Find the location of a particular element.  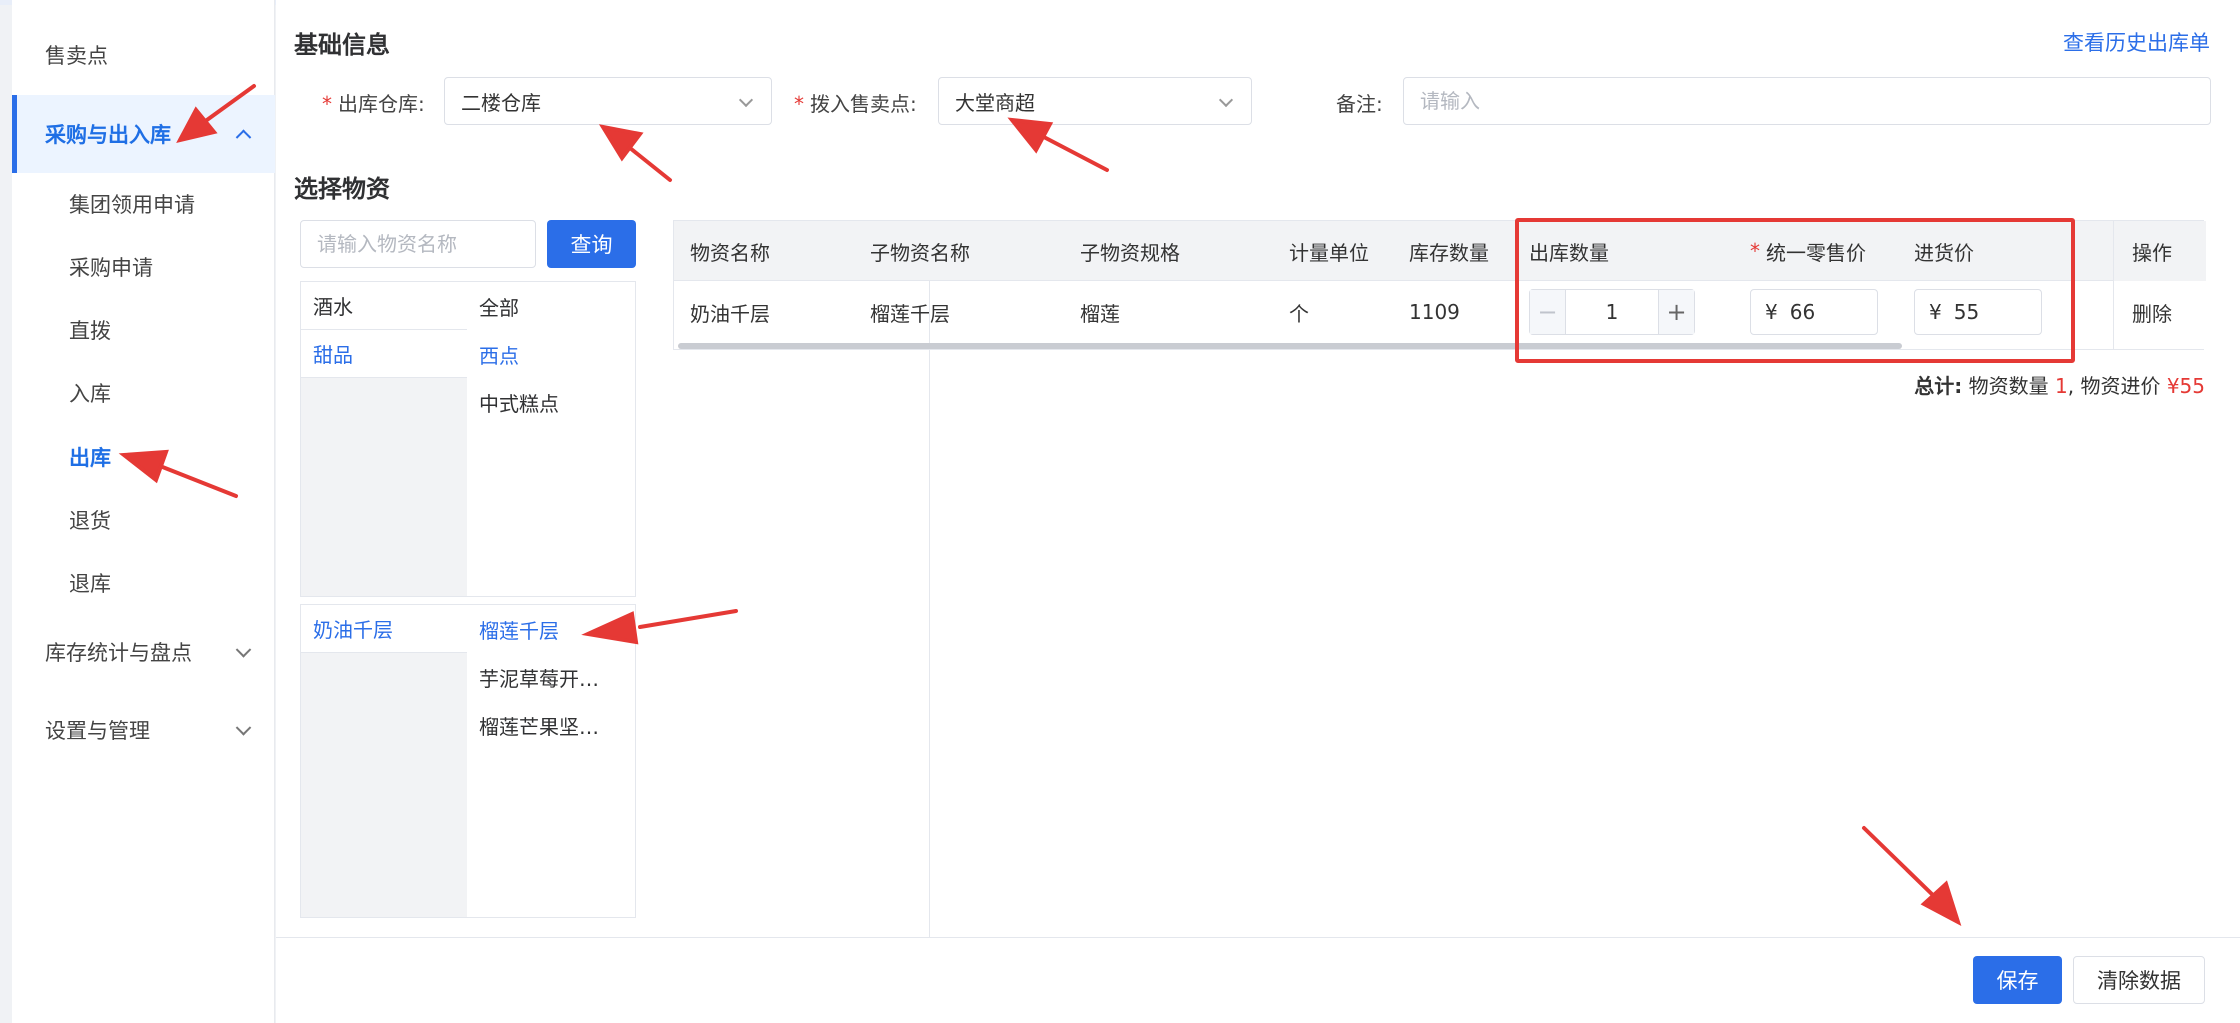

action-column: 操作 操作 删除 is located at coordinates (2159, 285).